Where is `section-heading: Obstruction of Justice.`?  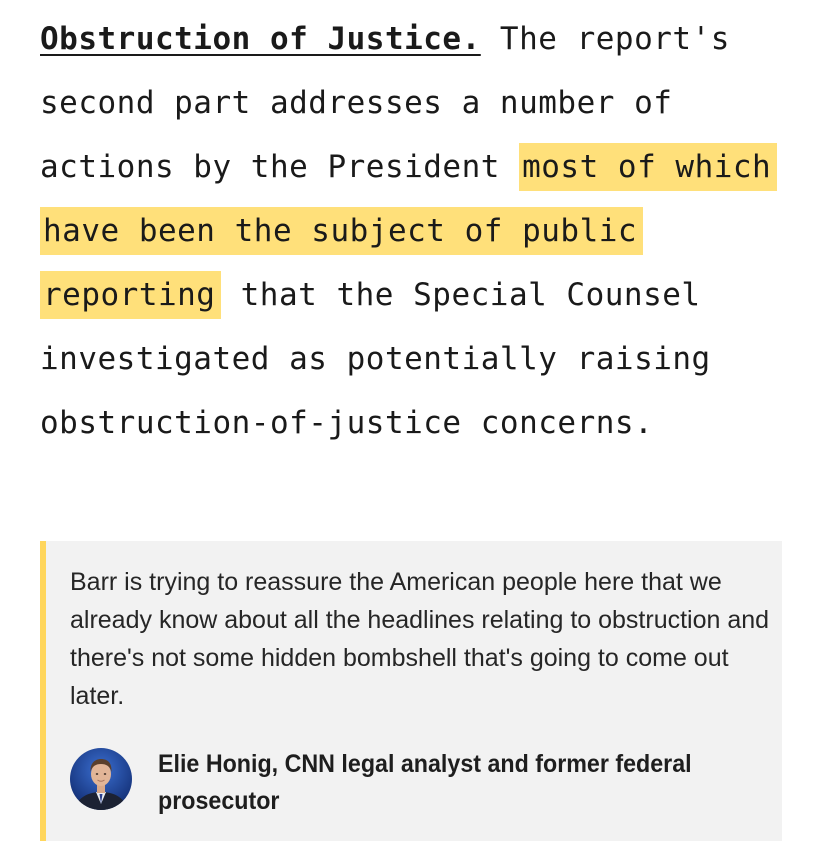 section-heading: Obstruction of Justice. is located at coordinates (260, 39).